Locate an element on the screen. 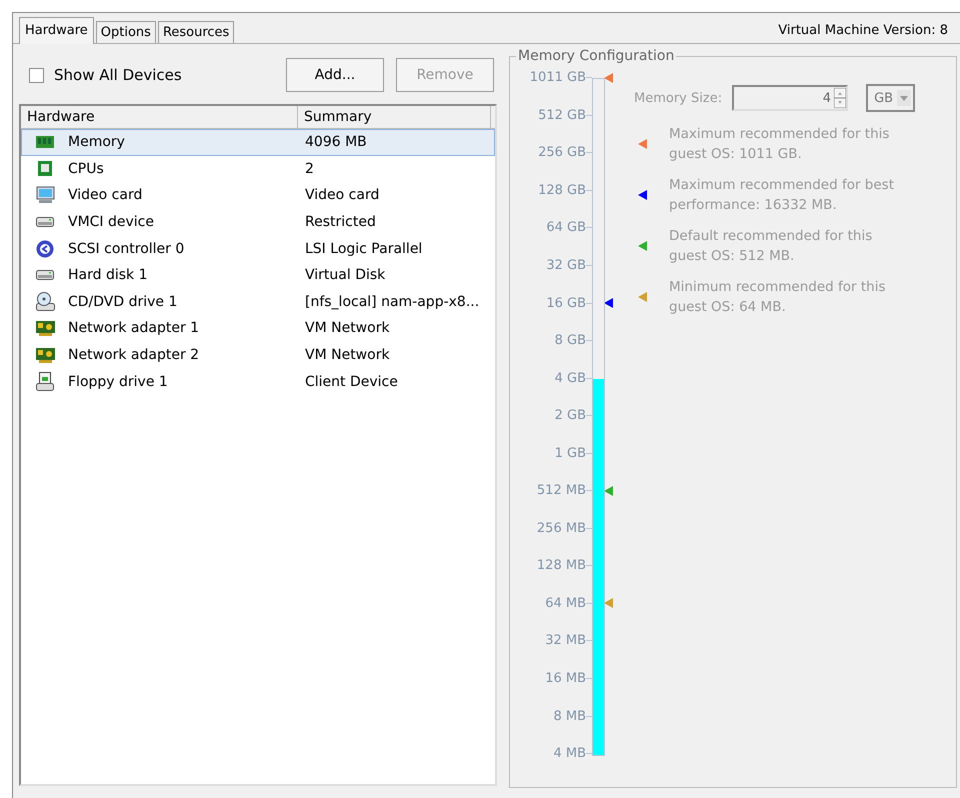 This screenshot has width=960, height=798. scale-label: 16 MB is located at coordinates (565, 678).